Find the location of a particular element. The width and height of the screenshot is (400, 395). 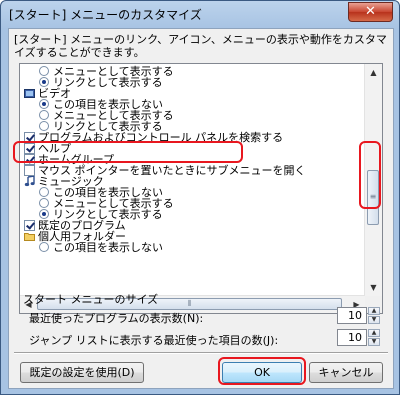

jump-list-label: ジャンプ リストに表示する最近使った項目の数(J): is located at coordinates (154, 340).